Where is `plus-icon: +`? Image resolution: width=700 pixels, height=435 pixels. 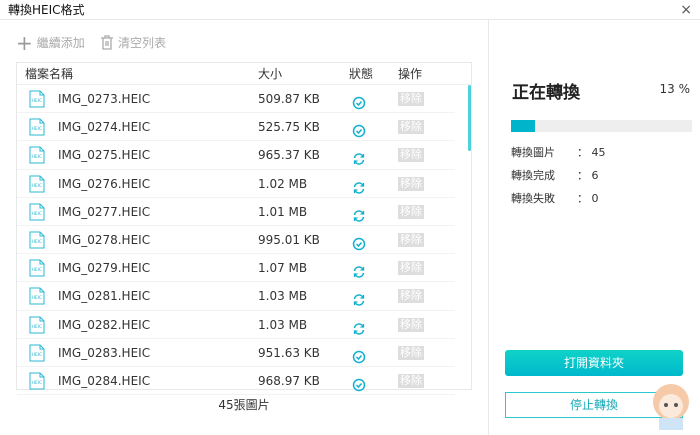
plus-icon: + is located at coordinates (24, 42).